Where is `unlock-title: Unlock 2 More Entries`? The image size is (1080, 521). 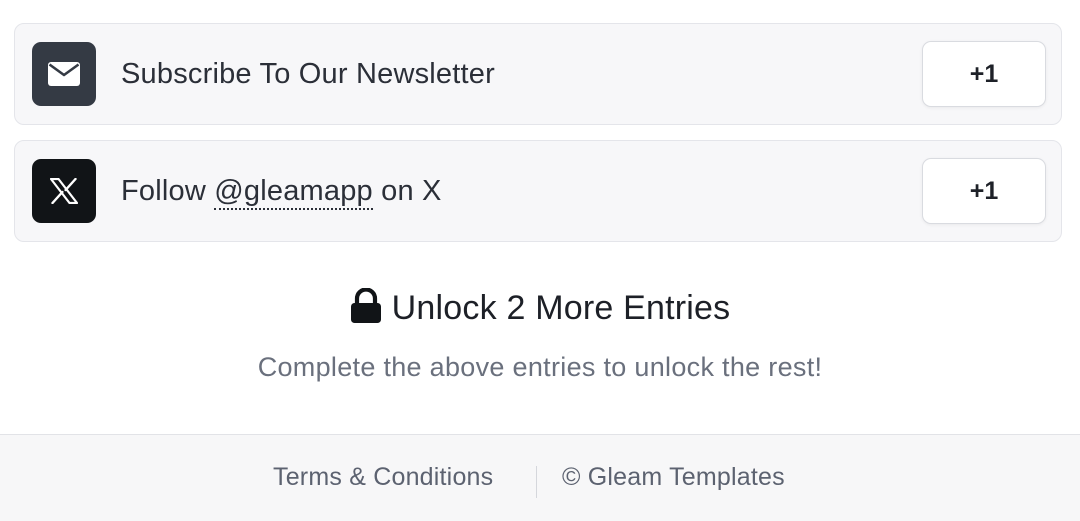 unlock-title: Unlock 2 More Entries is located at coordinates (561, 308).